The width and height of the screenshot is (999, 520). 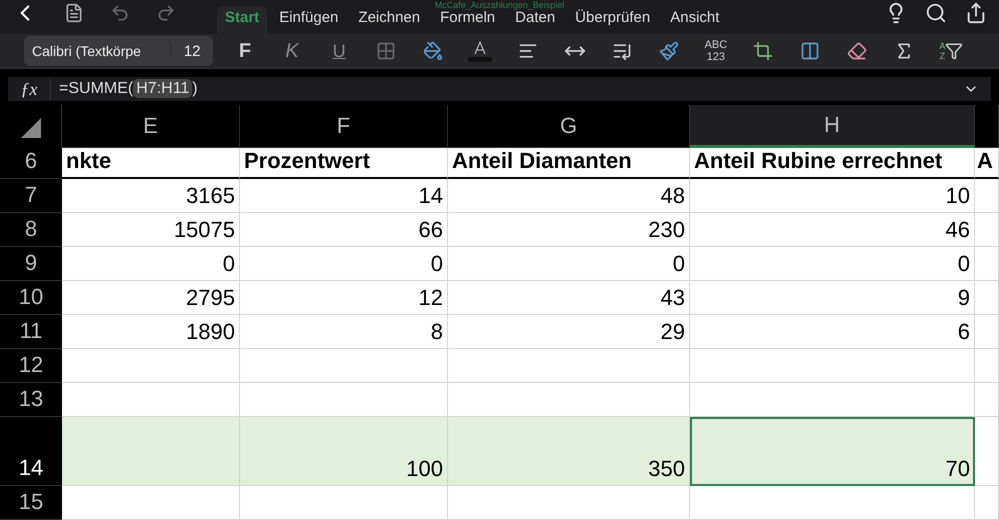 I want to click on font-color-icon, so click(x=480, y=51).